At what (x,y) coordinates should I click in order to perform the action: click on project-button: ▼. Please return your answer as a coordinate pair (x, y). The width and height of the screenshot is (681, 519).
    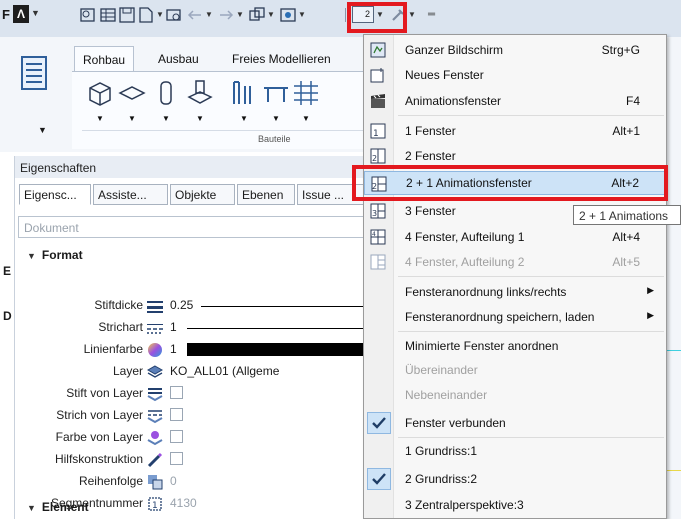
    Looking at the image, I should click on (35, 101).